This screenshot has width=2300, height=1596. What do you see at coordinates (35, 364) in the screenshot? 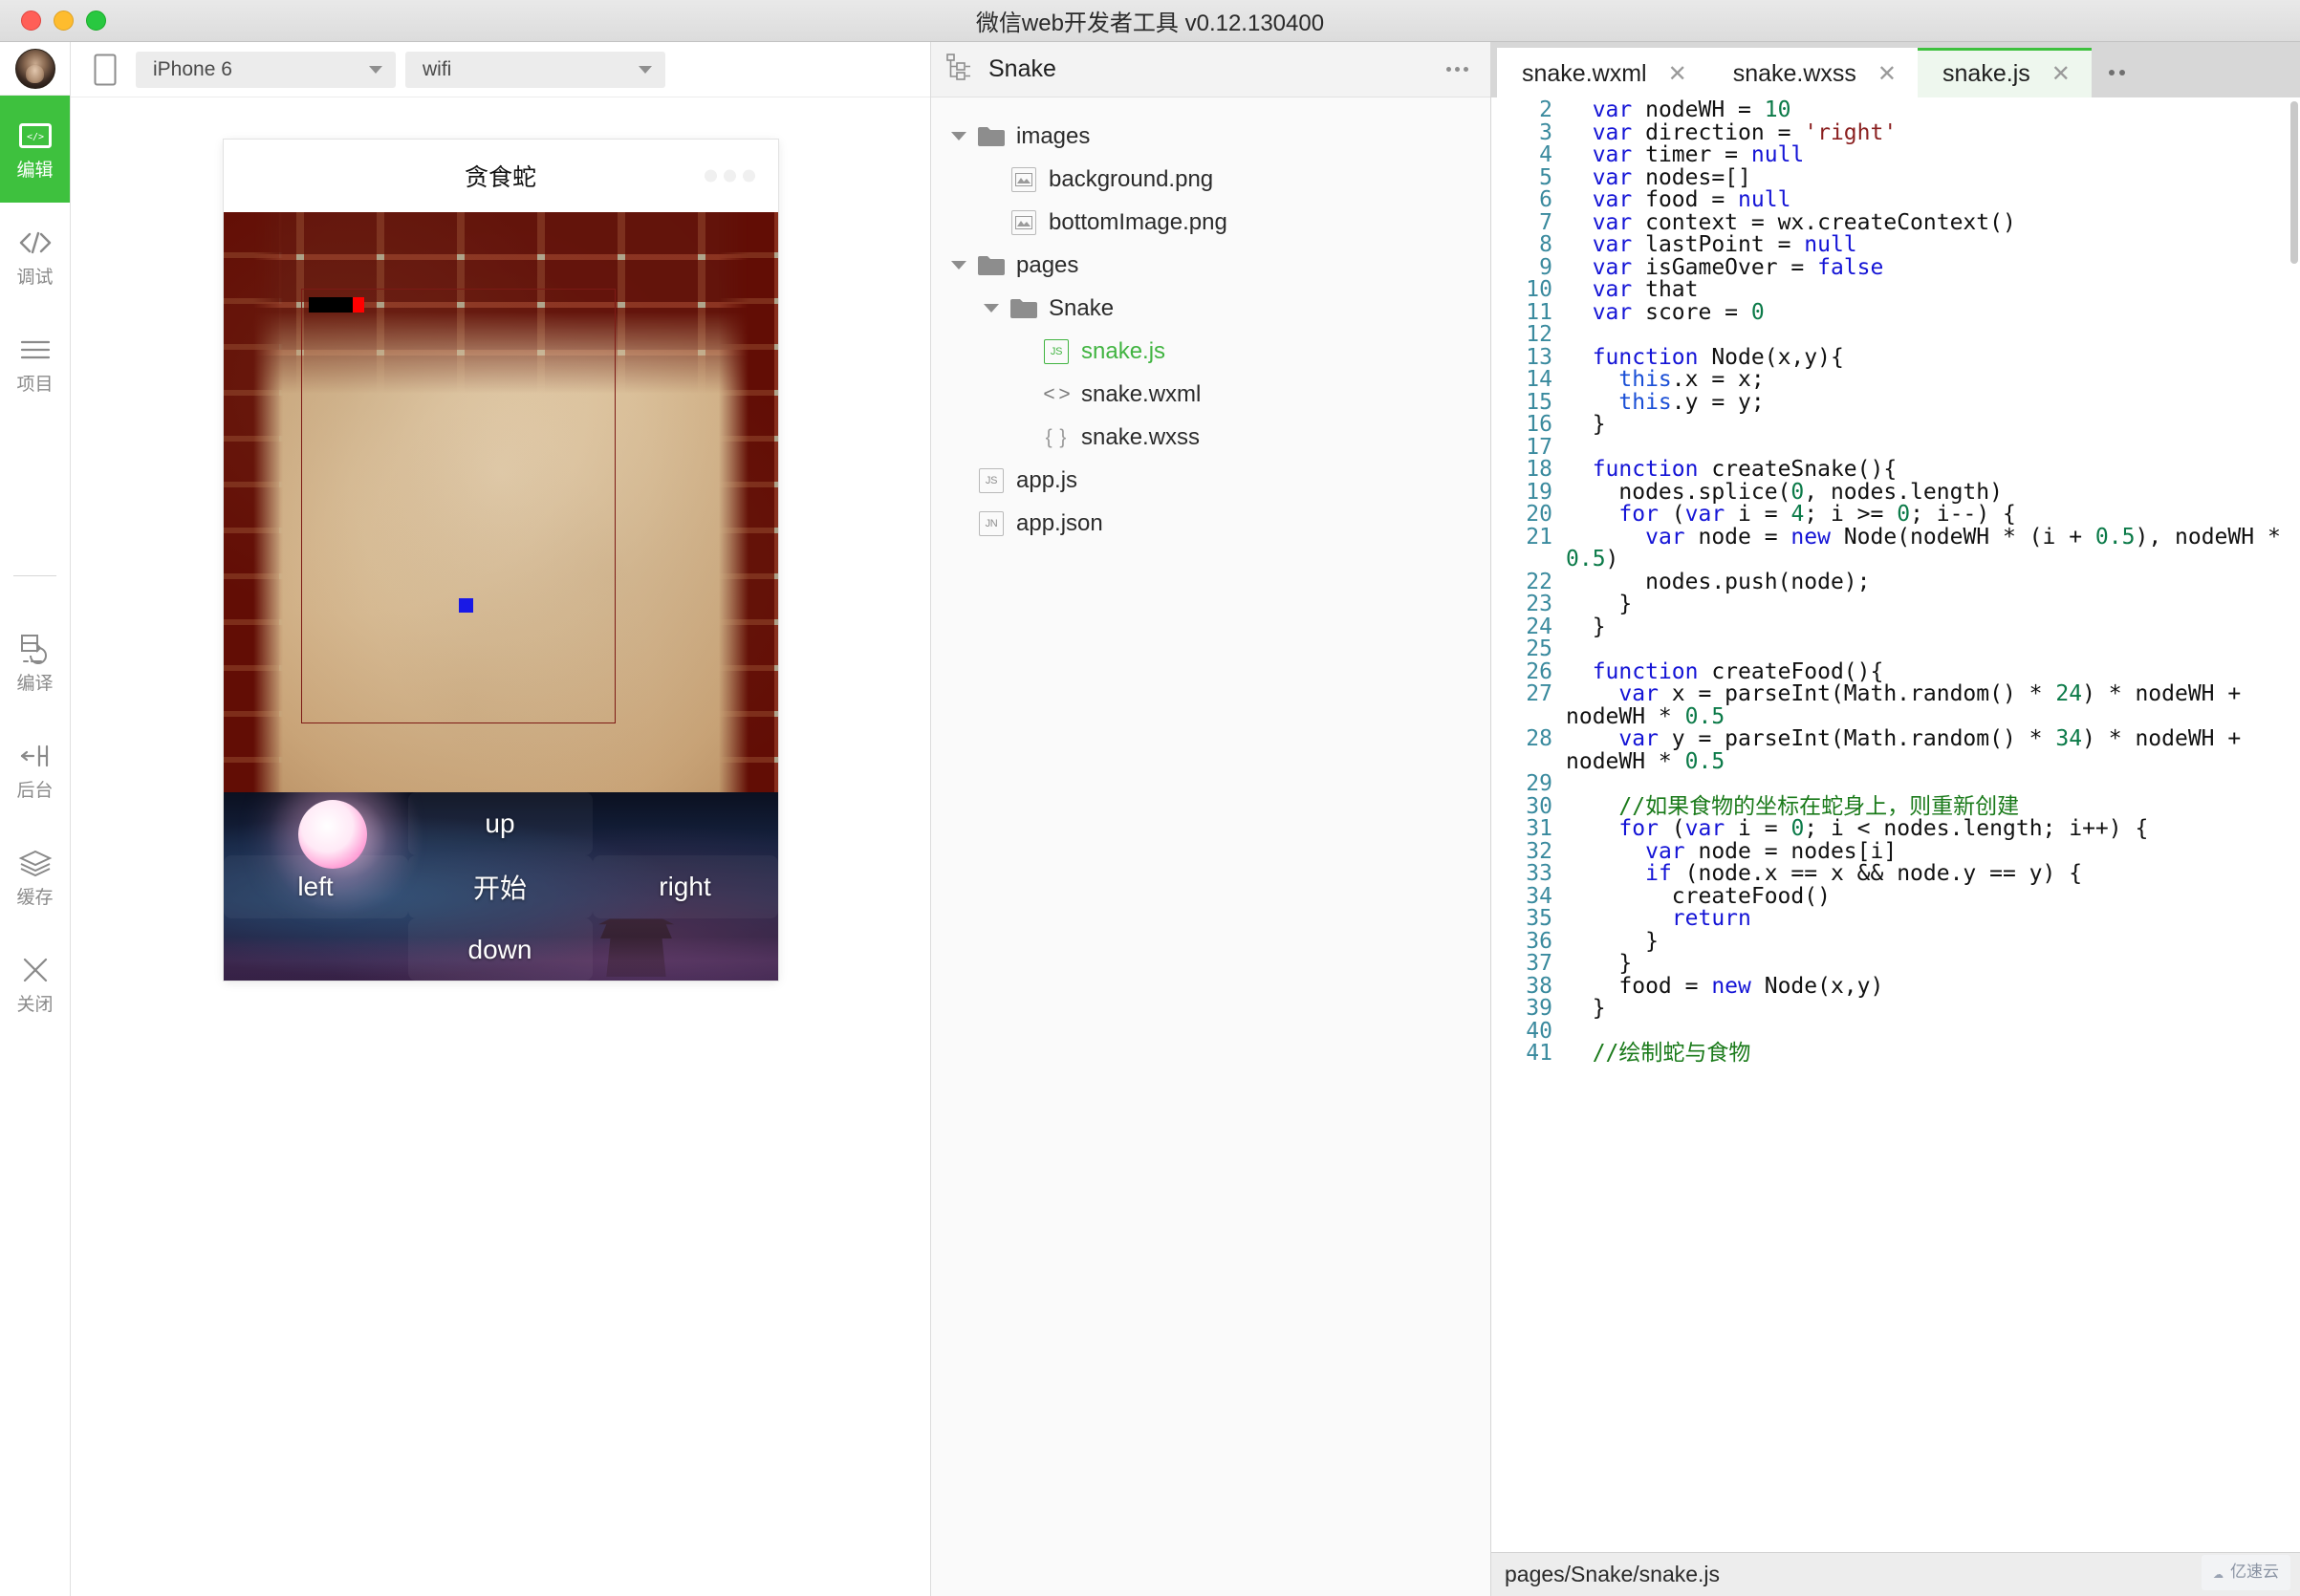
I see `sidebar-item-project: 项目` at bounding box center [35, 364].